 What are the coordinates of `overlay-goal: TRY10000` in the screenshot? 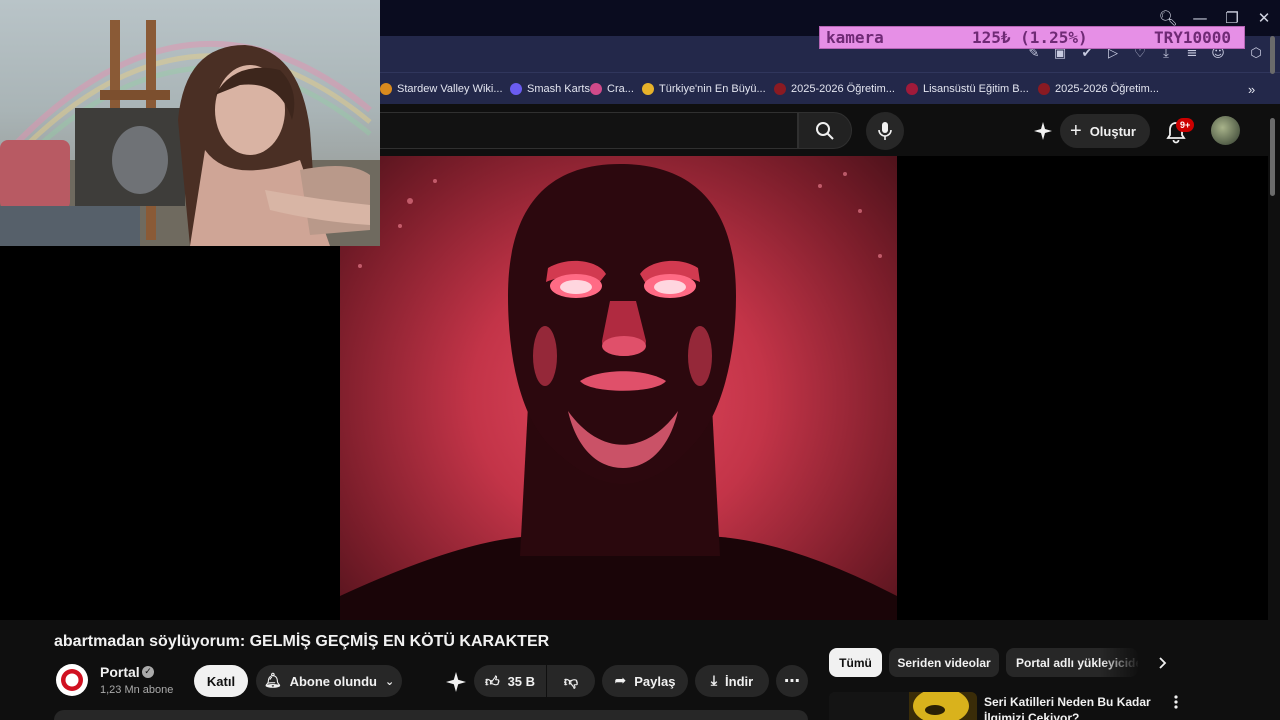 It's located at (1193, 37).